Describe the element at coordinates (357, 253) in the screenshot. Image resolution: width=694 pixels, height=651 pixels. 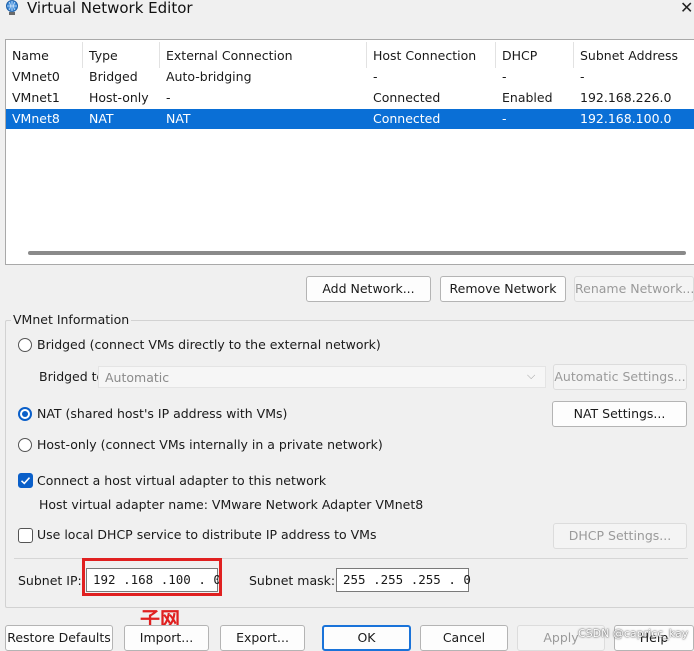
I see `horizontal-scrollbar` at that location.